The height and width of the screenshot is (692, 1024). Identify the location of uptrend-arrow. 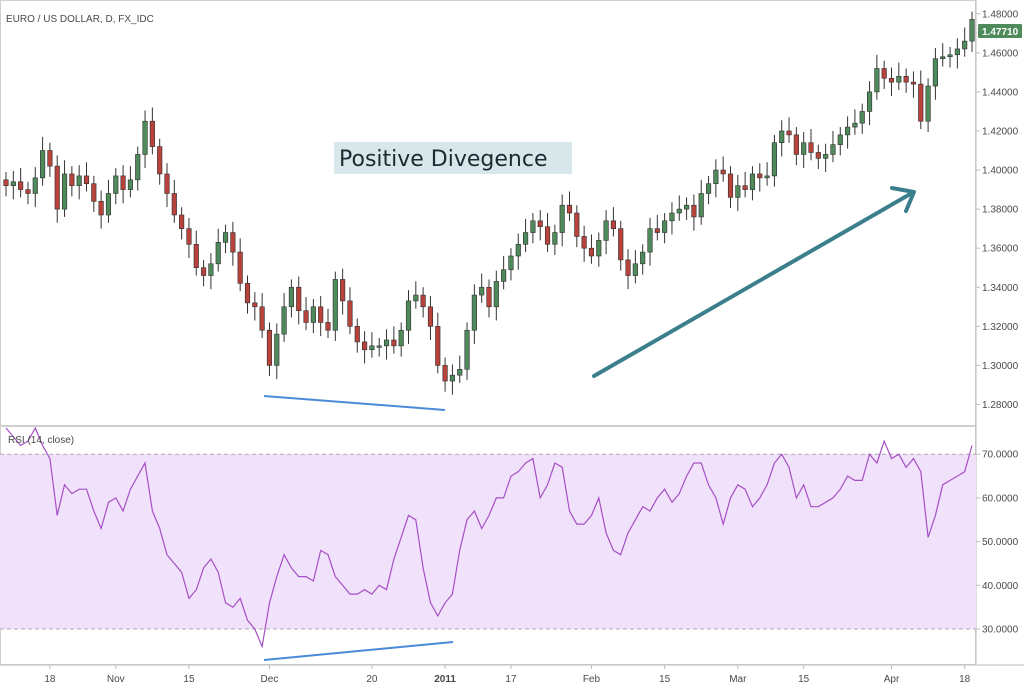
(754, 282).